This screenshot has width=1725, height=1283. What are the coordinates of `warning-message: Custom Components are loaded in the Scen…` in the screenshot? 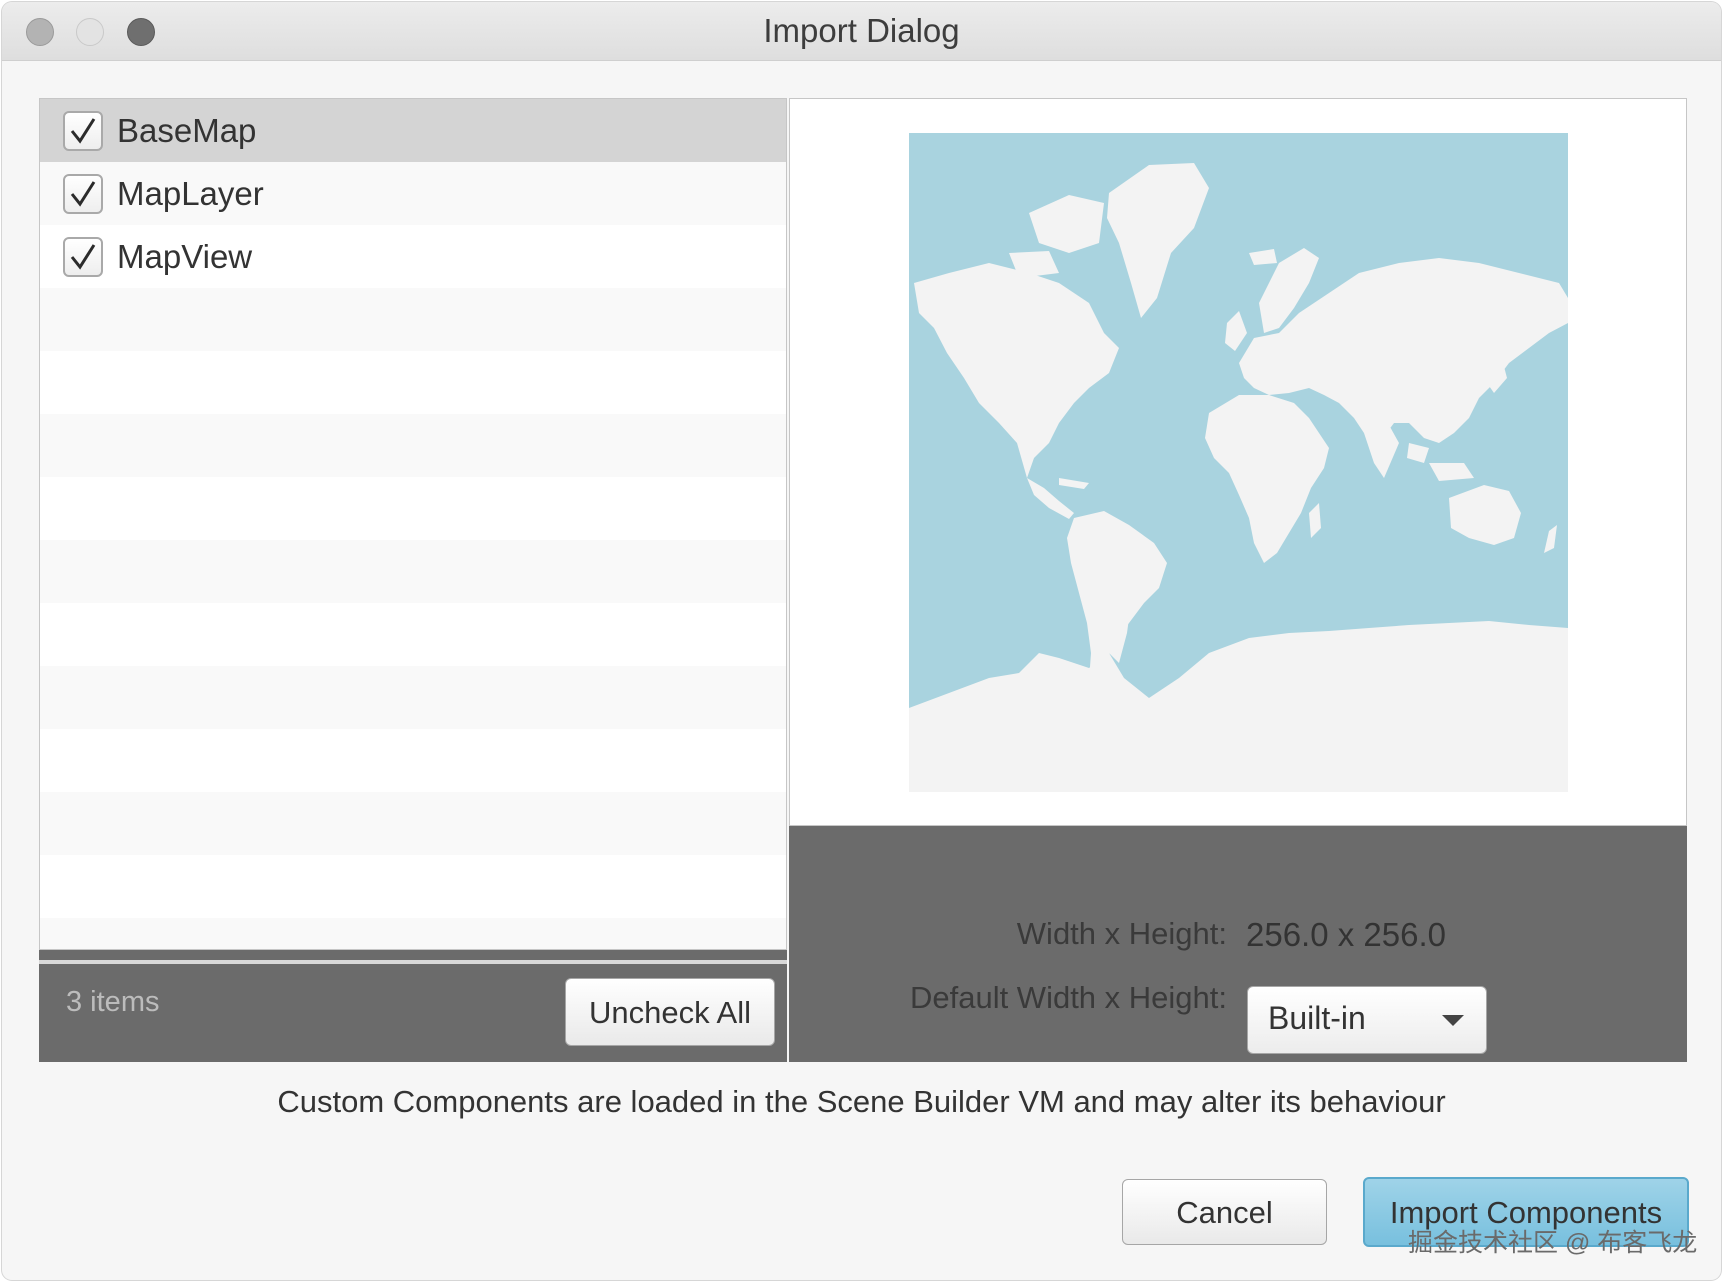 It's located at (861, 1101).